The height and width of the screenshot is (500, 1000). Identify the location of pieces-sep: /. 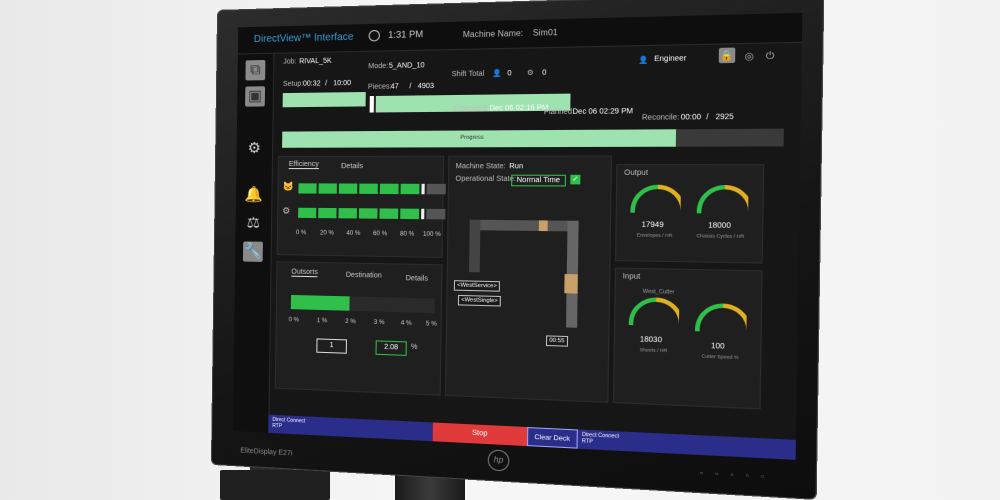
(410, 87).